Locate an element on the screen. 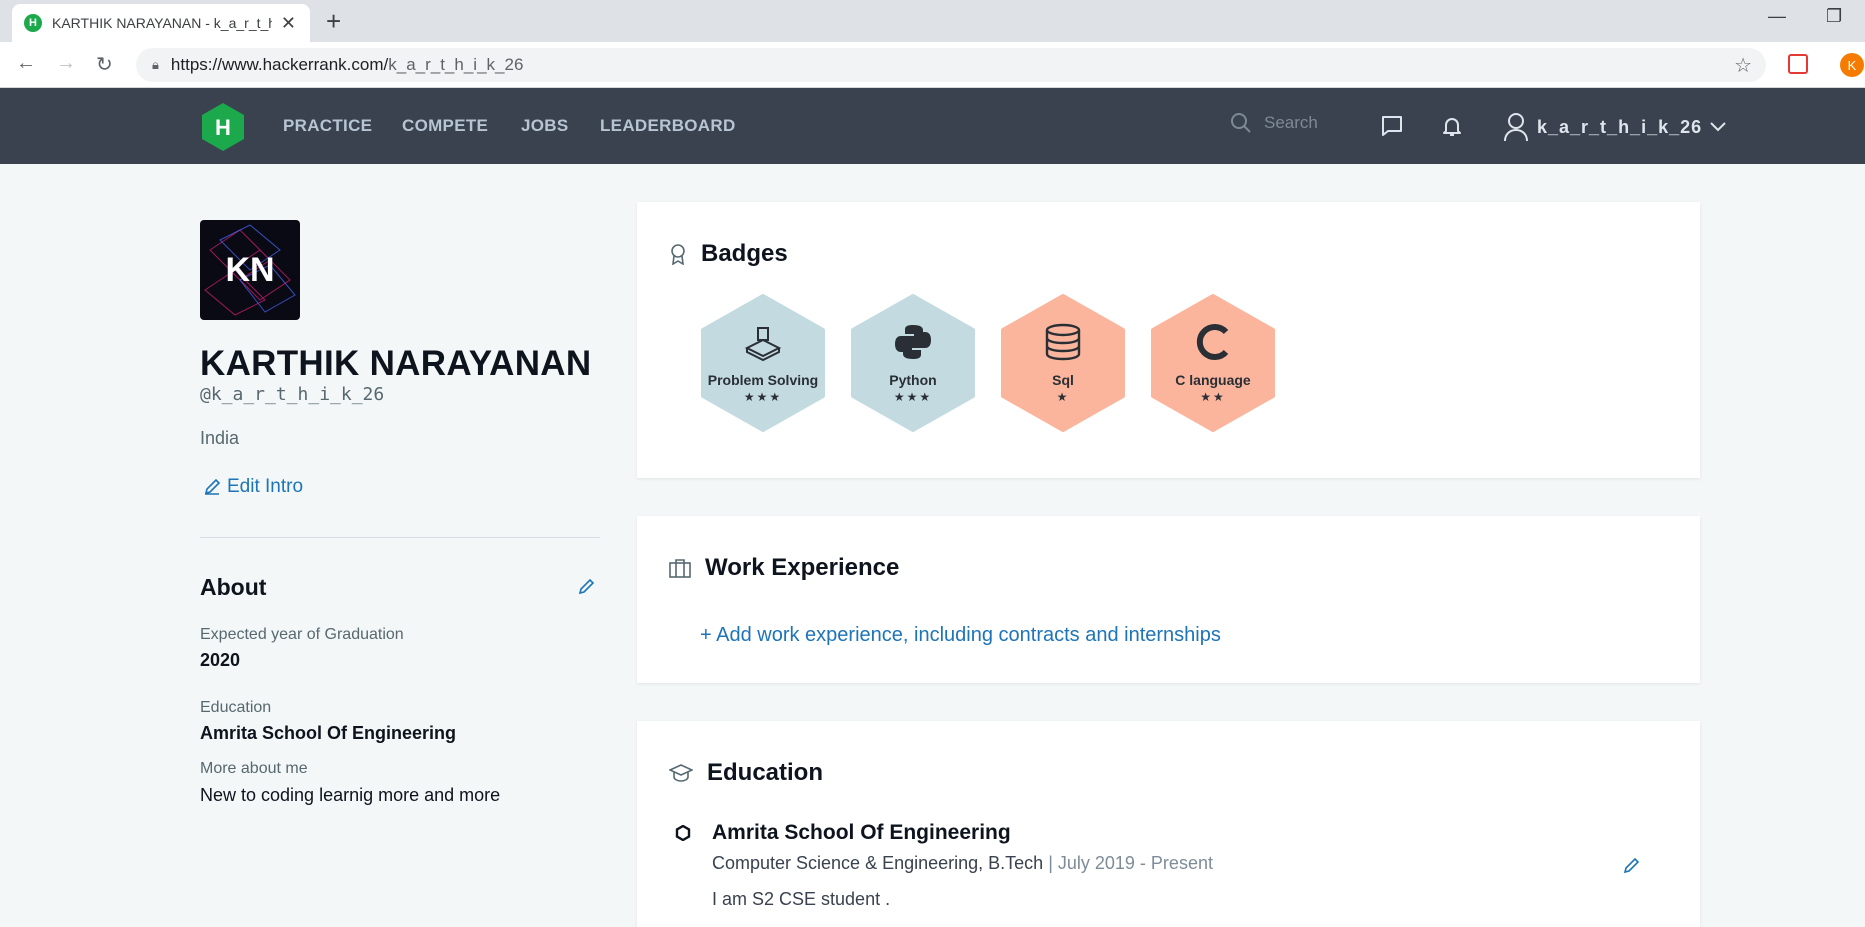 The width and height of the screenshot is (1865, 927). edit-education-icon is located at coordinates (1631, 866).